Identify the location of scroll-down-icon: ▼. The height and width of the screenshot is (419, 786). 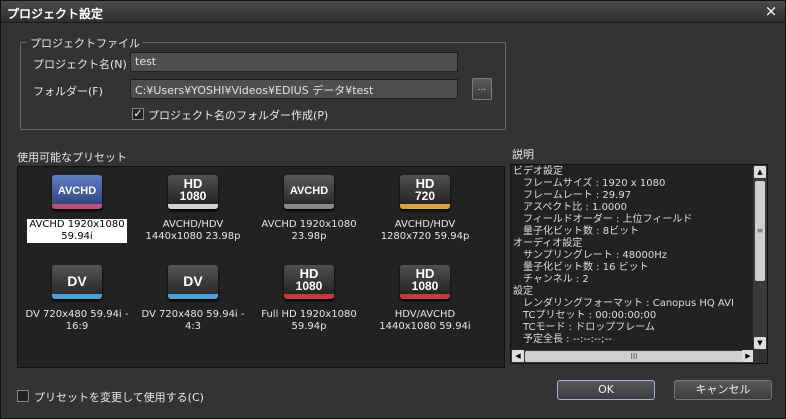
(760, 343).